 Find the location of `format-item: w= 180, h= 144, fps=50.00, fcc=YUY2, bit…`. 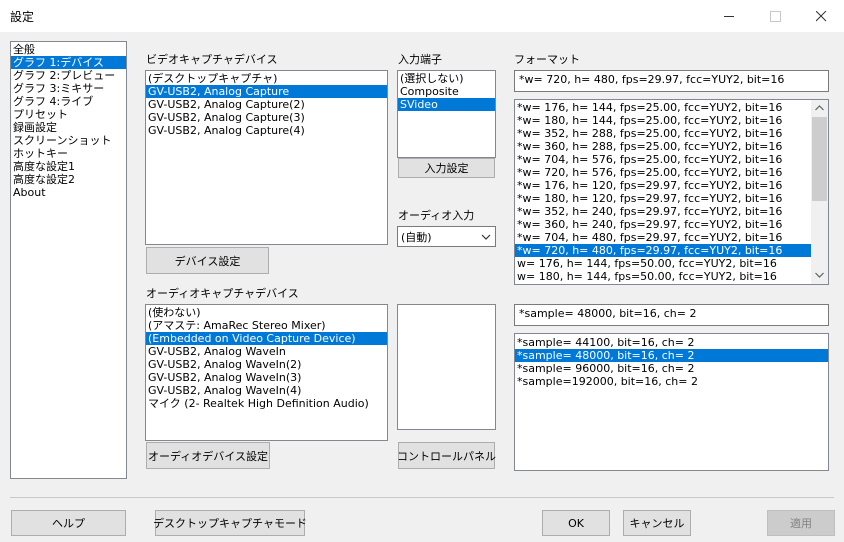

format-item: w= 180, h= 144, fps=50.00, fcc=YUY2, bit… is located at coordinates (663, 276).